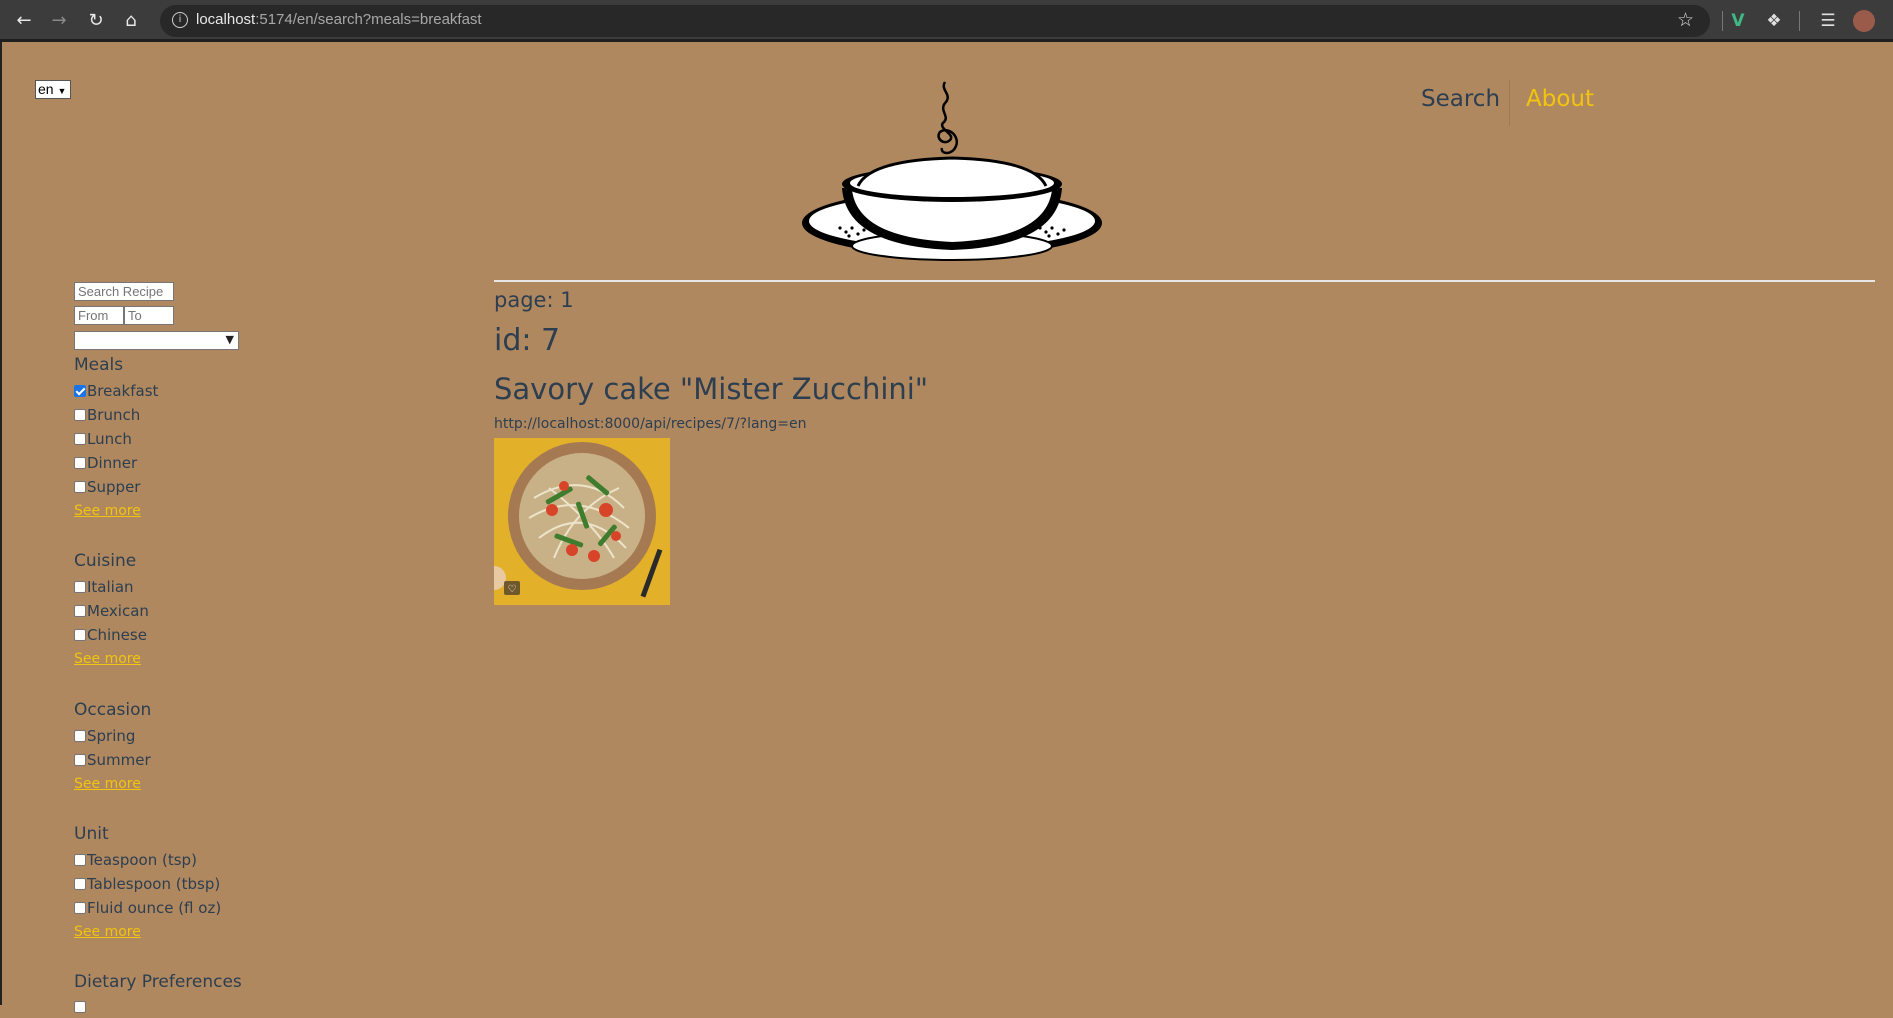  Describe the element at coordinates (1560, 99) in the screenshot. I see `nav-about-link: About` at that location.